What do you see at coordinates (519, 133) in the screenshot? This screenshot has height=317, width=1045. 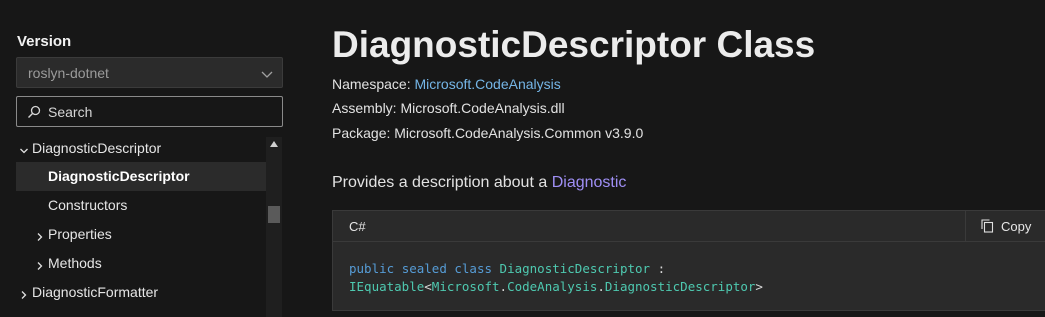 I see `package-value: Microsoft.CodeAnalysis.Common v3.9.0` at bounding box center [519, 133].